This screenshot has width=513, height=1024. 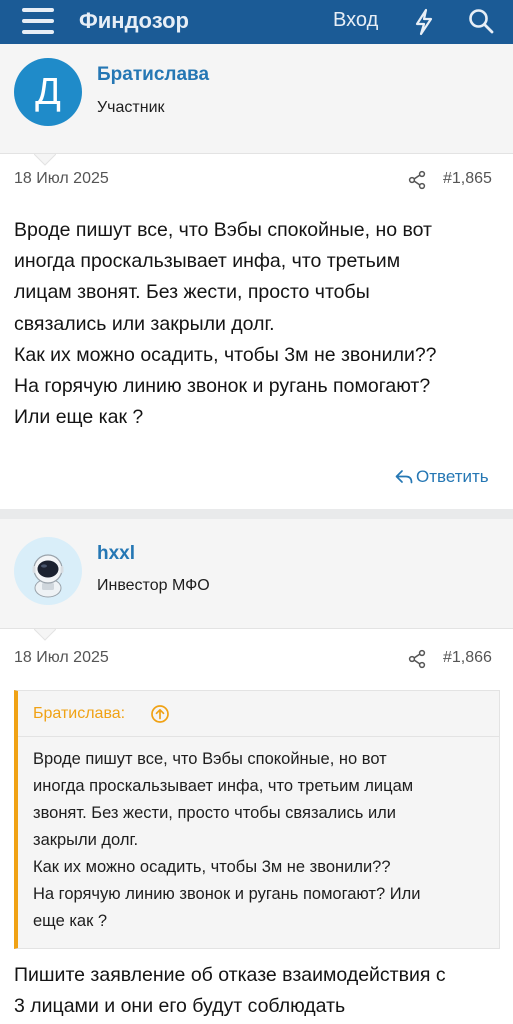 I want to click on site-logo: Финдозор, so click(x=134, y=21).